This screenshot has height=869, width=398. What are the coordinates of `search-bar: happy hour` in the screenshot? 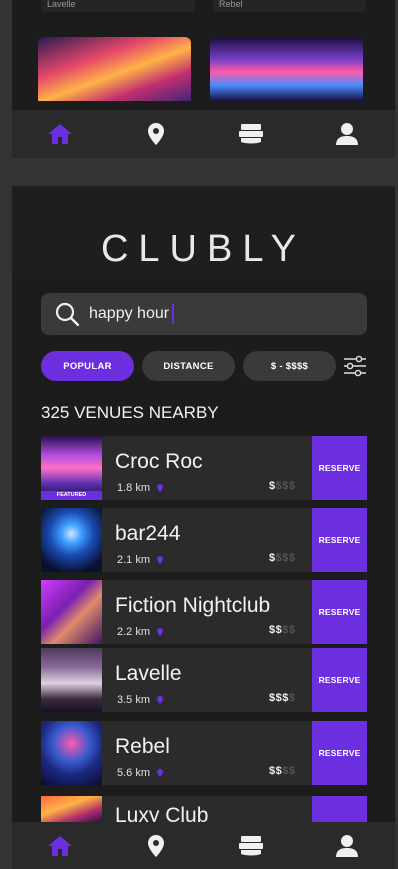 It's located at (204, 314).